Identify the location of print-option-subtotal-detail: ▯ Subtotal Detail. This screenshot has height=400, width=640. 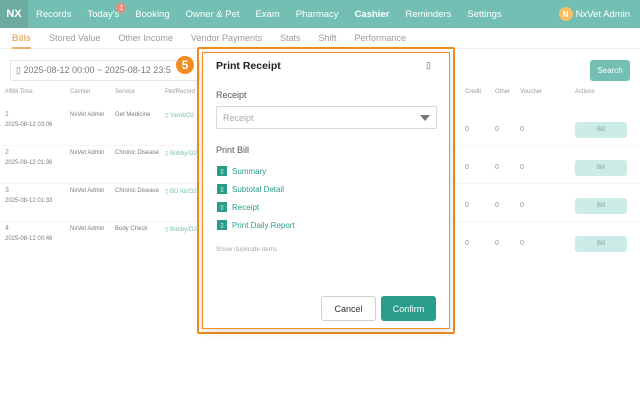
(250, 189).